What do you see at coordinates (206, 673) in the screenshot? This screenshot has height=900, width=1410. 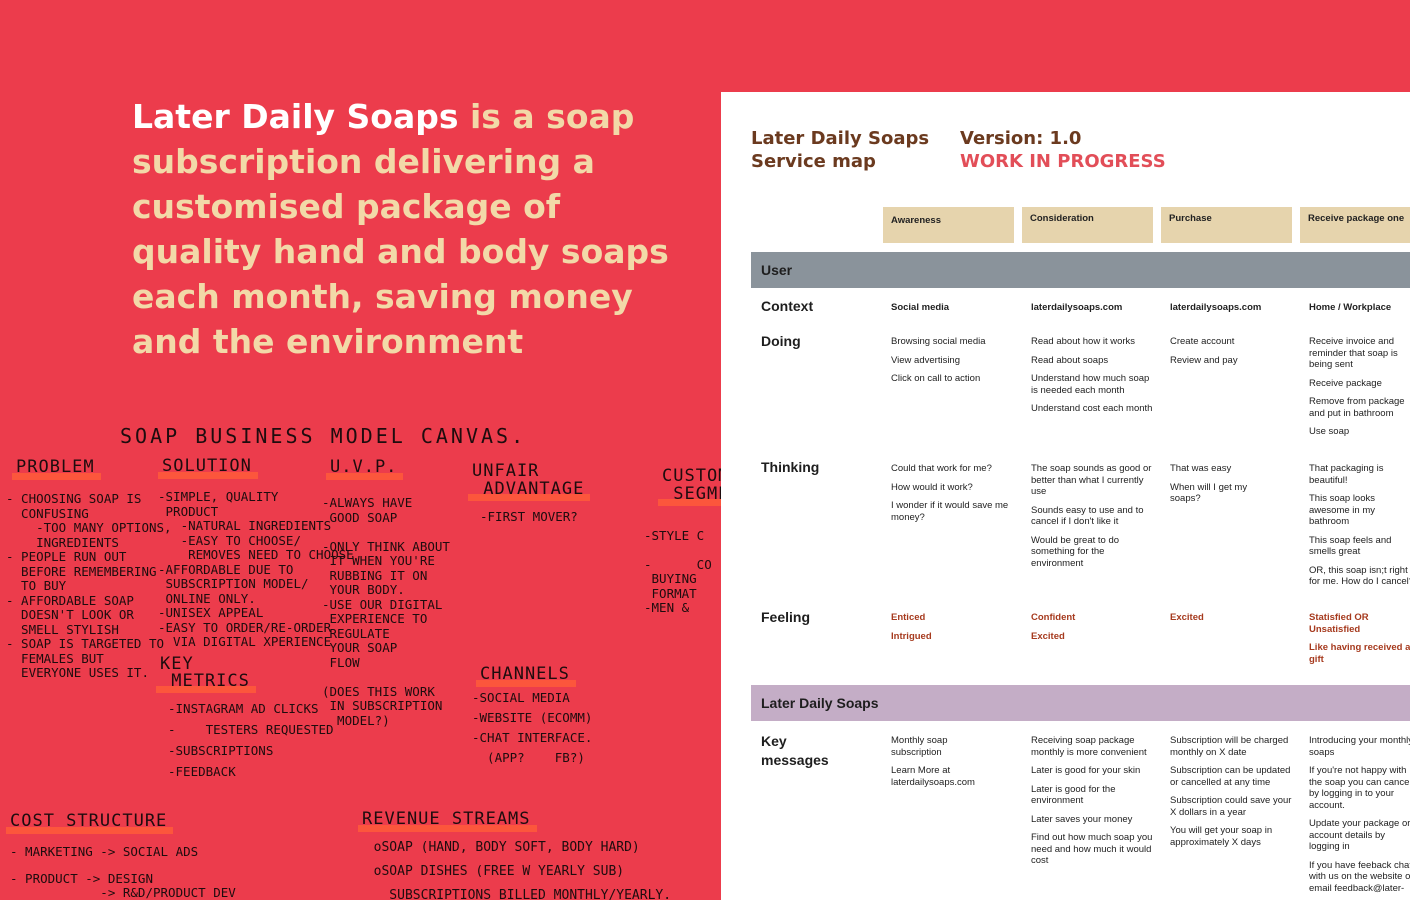 I see `key-metrics-heading: KEY METRICS` at bounding box center [206, 673].